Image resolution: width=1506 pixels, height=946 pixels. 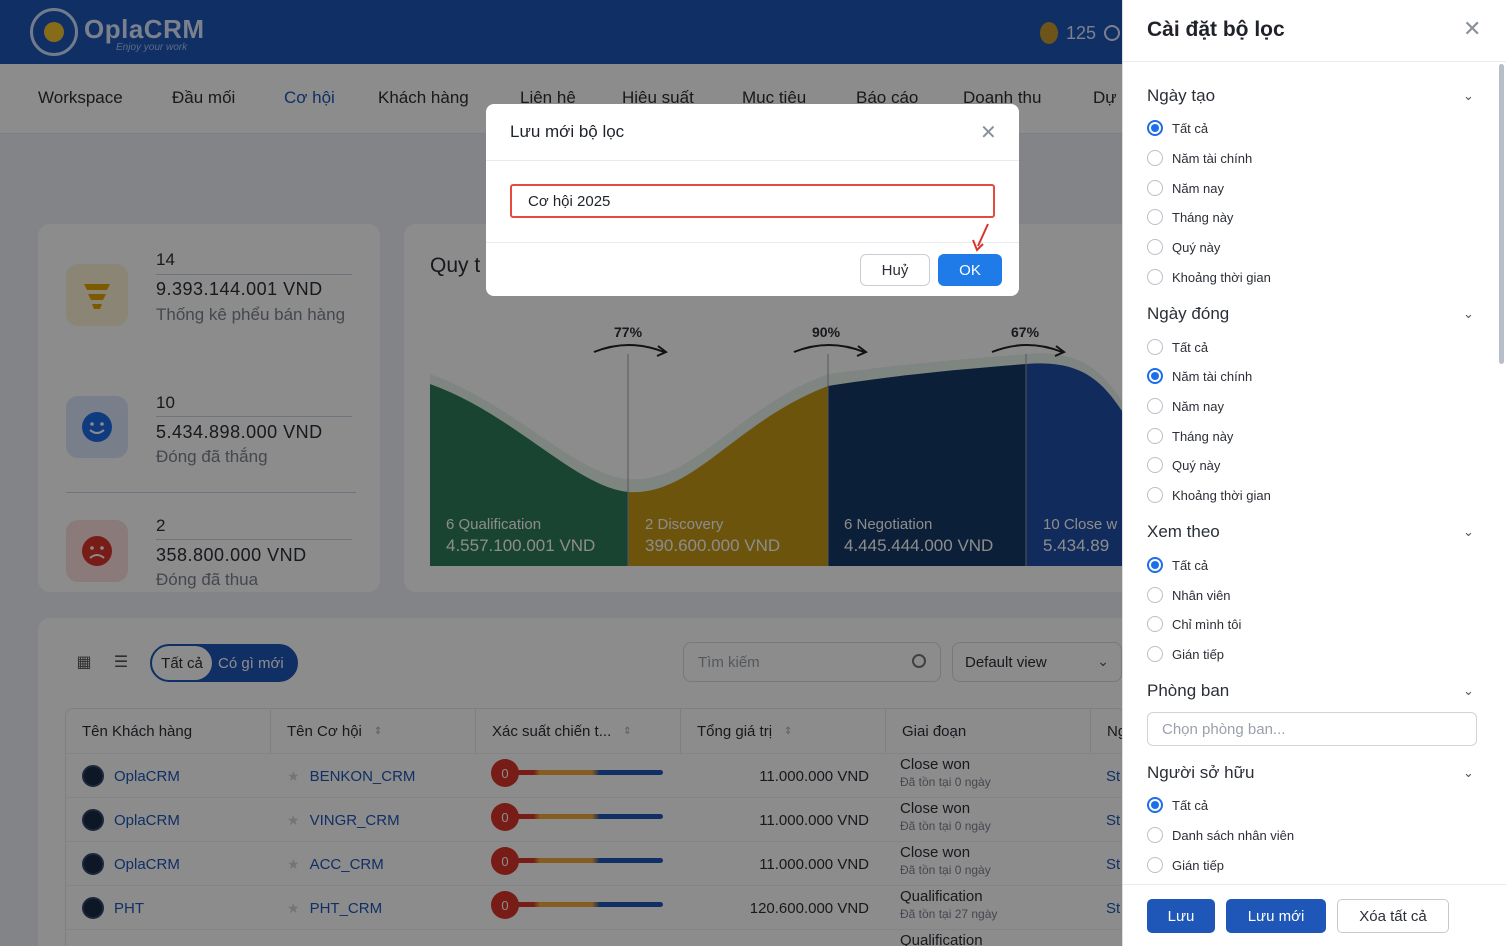 What do you see at coordinates (1194, 624) in the screenshot?
I see `radio-view-only-me: Chỉ mình tôi` at bounding box center [1194, 624].